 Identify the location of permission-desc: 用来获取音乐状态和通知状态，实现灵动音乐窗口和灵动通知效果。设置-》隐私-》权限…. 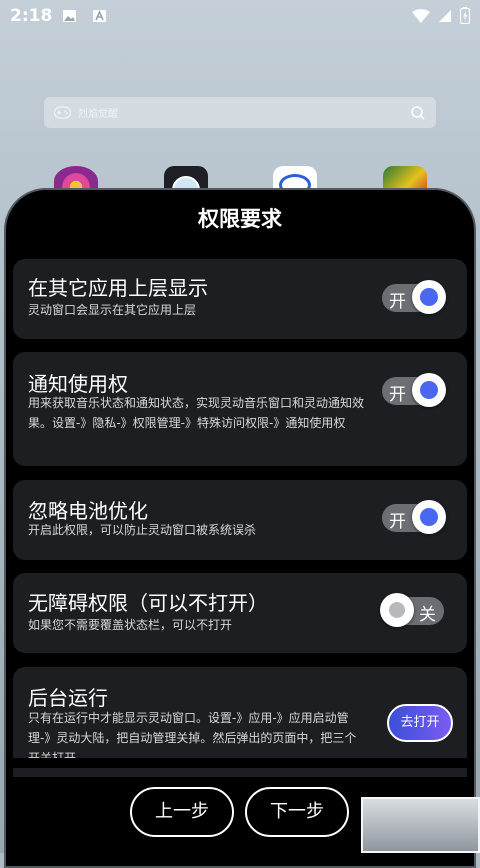
(196, 413).